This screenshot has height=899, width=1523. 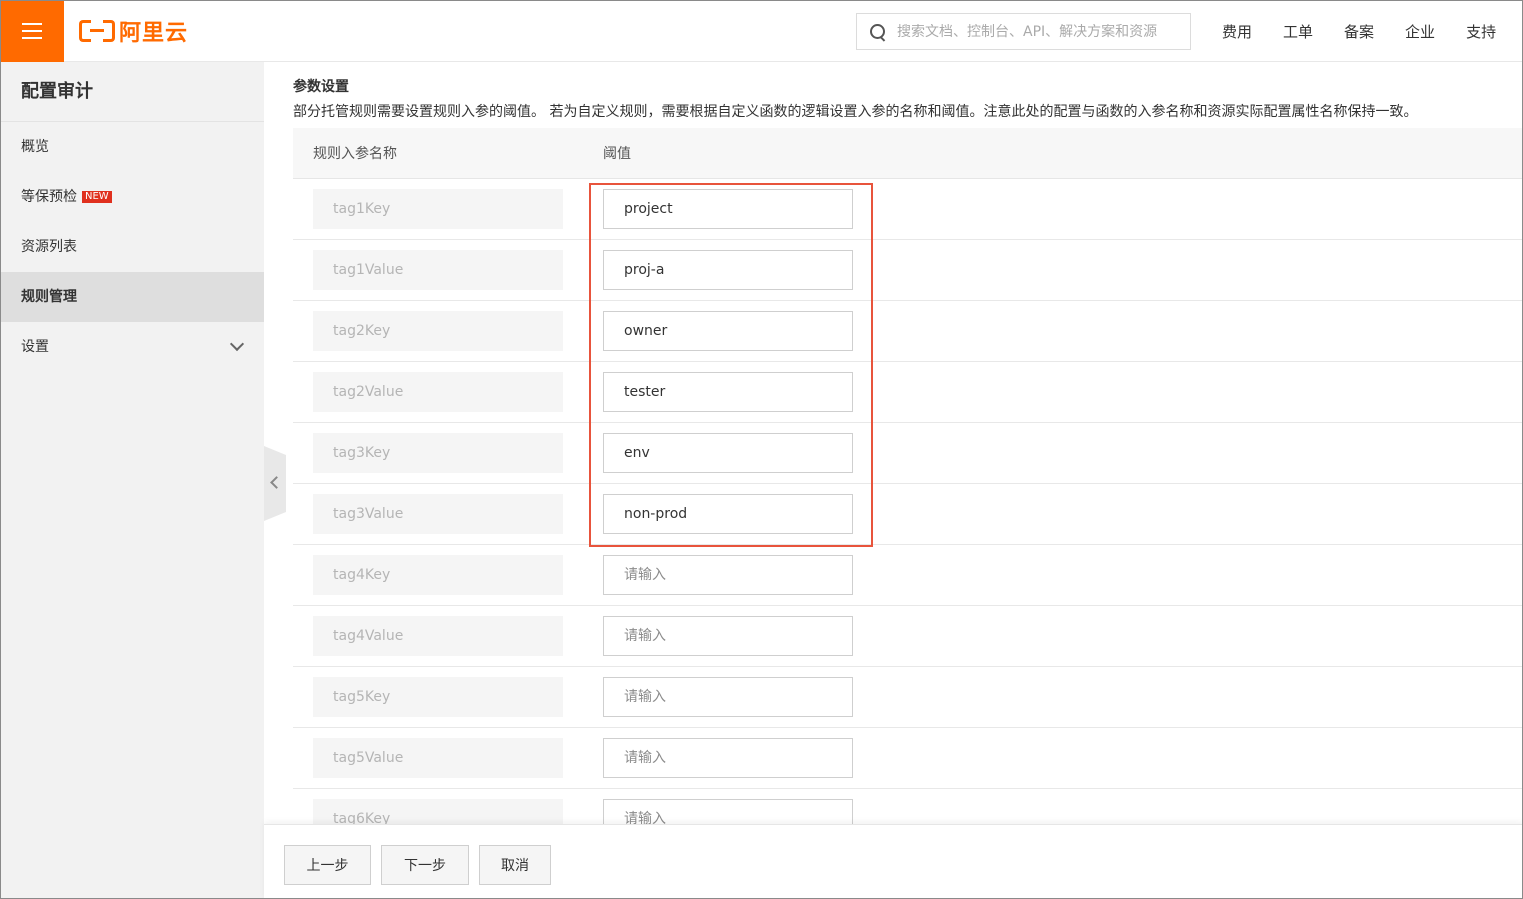 What do you see at coordinates (321, 87) in the screenshot?
I see `section-title: 参数设置` at bounding box center [321, 87].